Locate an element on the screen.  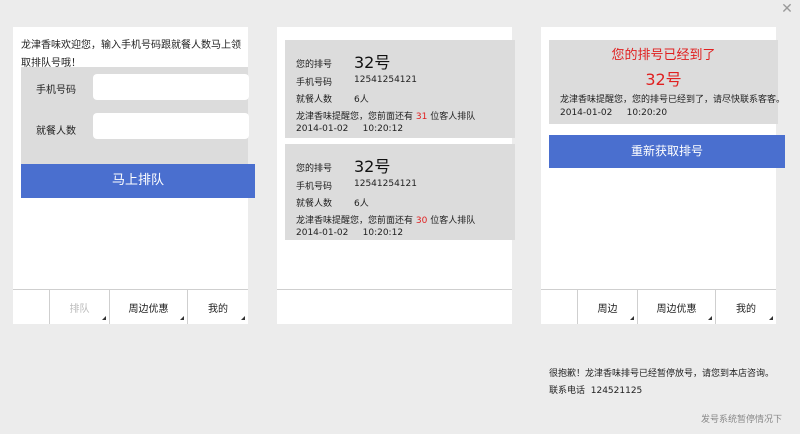
nav-item-queue: 排队 is located at coordinates (80, 307).